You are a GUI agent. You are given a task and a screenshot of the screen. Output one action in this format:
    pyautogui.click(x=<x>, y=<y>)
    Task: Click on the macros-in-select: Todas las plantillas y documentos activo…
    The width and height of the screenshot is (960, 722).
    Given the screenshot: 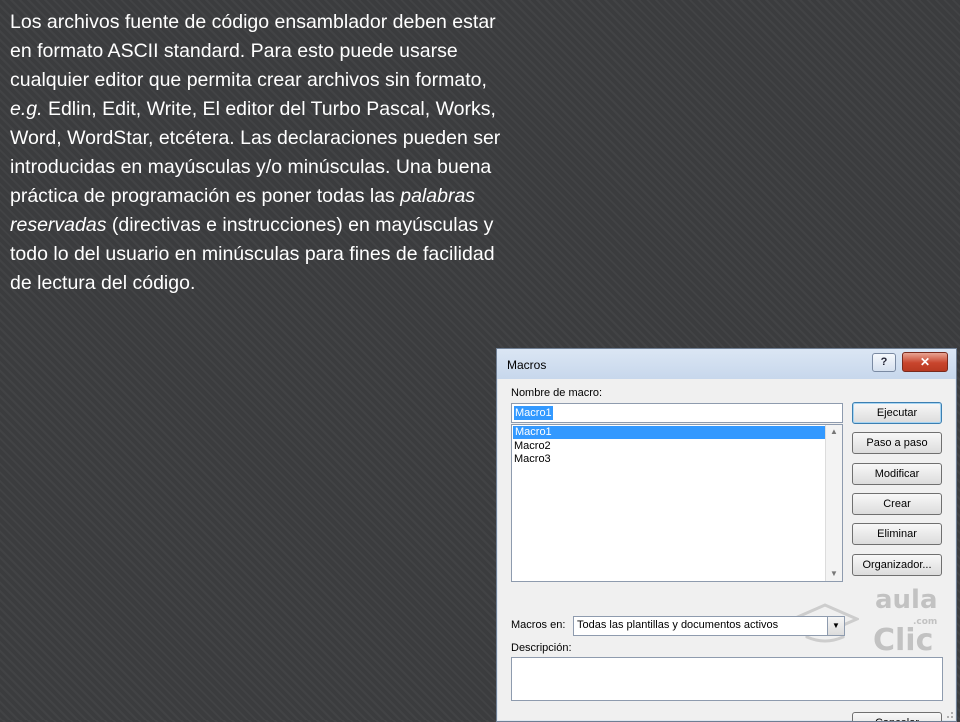 What is the action you would take?
    pyautogui.click(x=709, y=626)
    